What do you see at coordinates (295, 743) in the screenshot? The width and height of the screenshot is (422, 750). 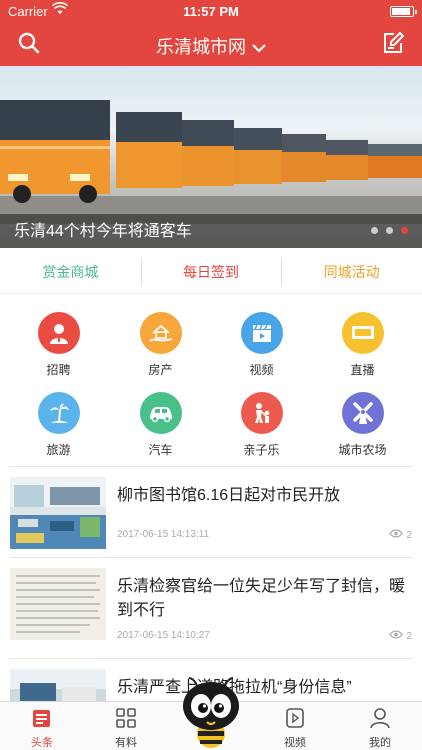 I see `tab-label: 视频` at bounding box center [295, 743].